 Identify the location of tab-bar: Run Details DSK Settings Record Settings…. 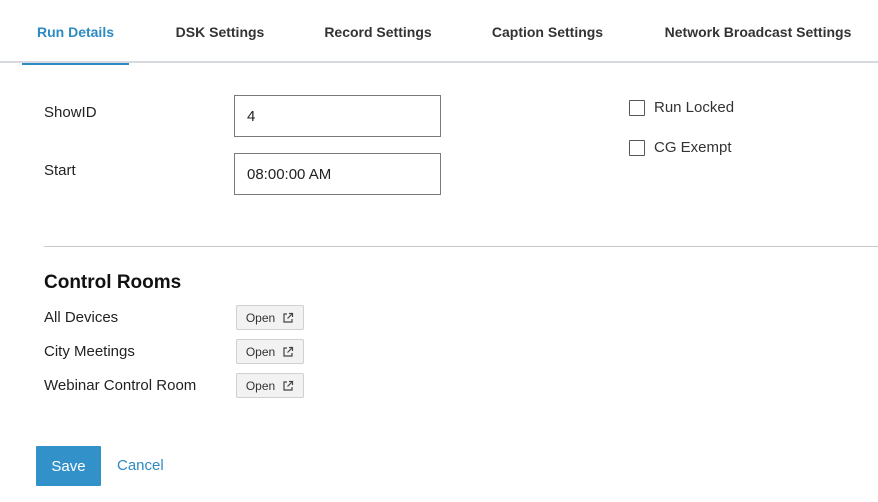
(439, 32).